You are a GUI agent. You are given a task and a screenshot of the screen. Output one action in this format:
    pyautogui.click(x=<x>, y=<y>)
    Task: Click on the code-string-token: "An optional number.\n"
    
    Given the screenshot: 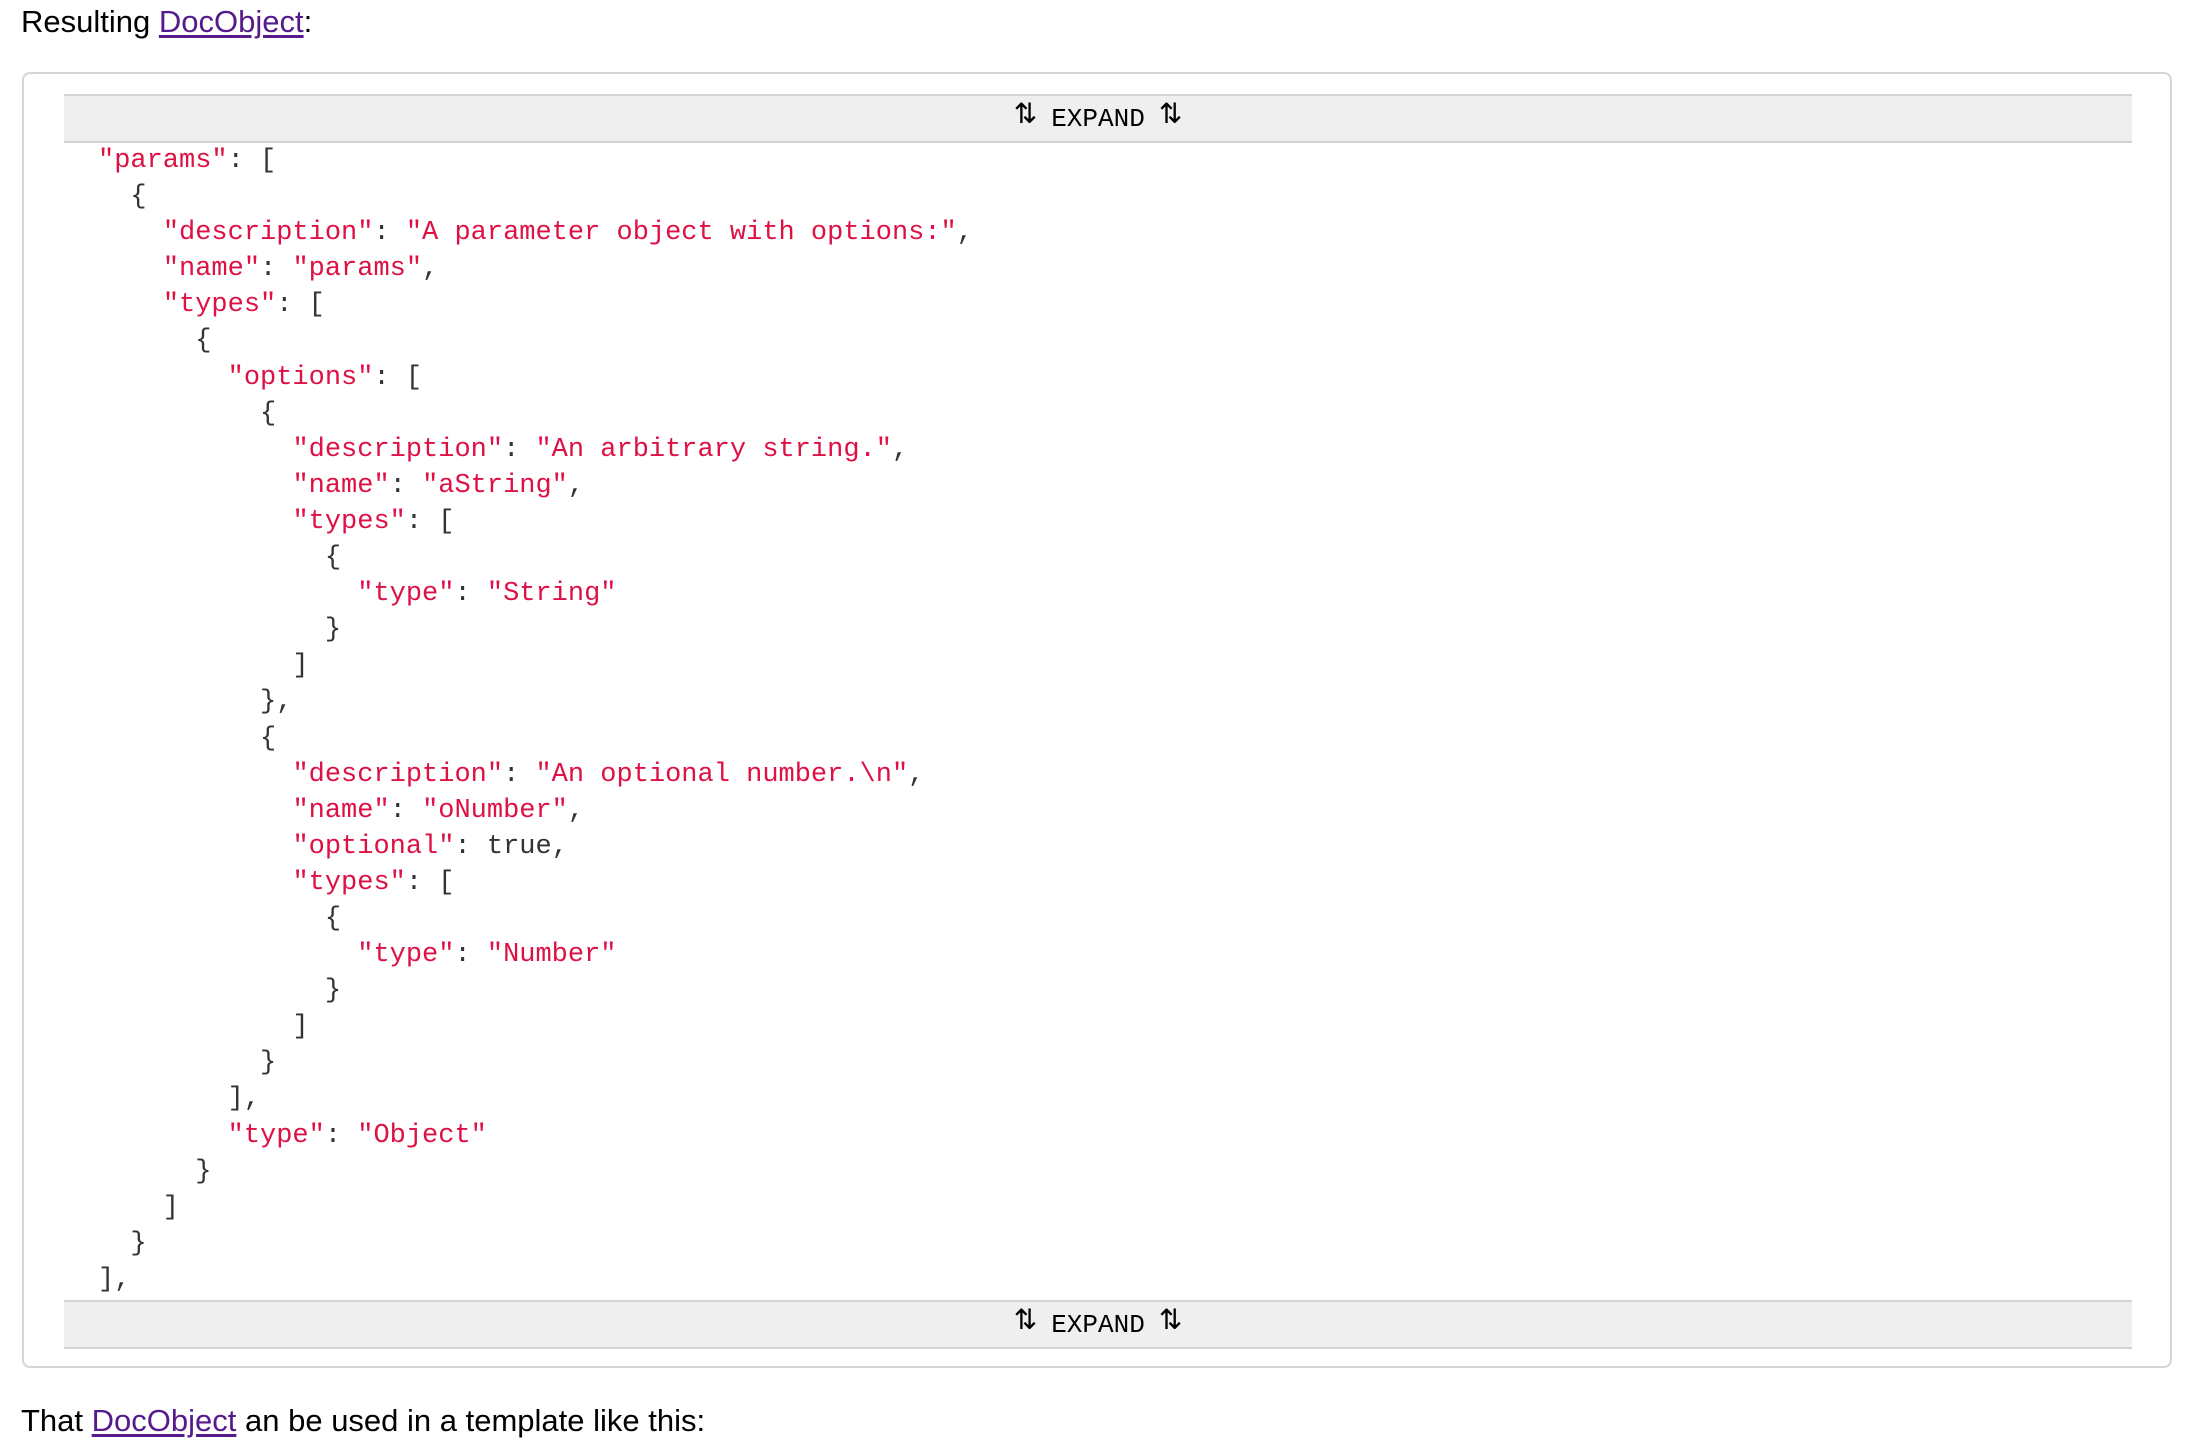 What is the action you would take?
    pyautogui.click(x=722, y=774)
    